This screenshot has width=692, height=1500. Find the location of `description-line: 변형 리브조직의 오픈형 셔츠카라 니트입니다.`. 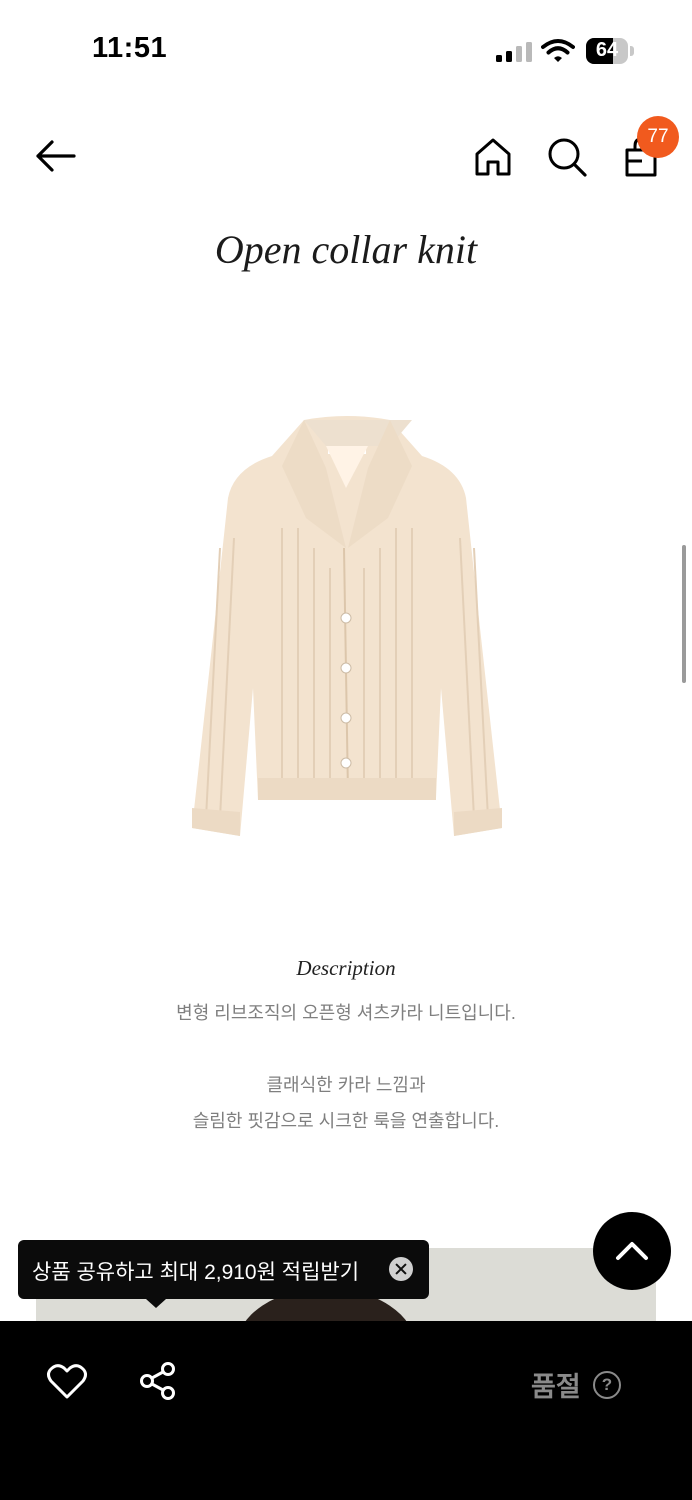

description-line: 변형 리브조직의 오픈형 셔츠카라 니트입니다. is located at coordinates (346, 1013).